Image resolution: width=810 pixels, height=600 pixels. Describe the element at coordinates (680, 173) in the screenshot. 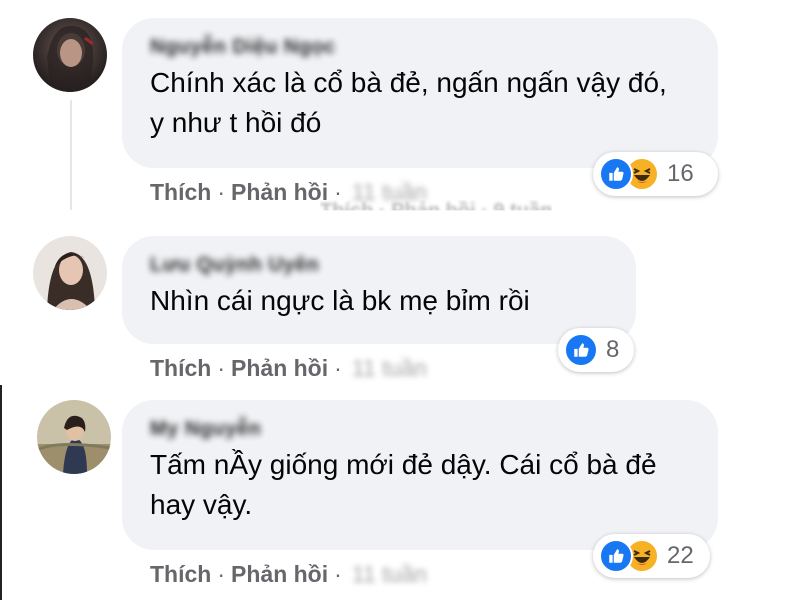

I see `reaction-count: 16` at that location.